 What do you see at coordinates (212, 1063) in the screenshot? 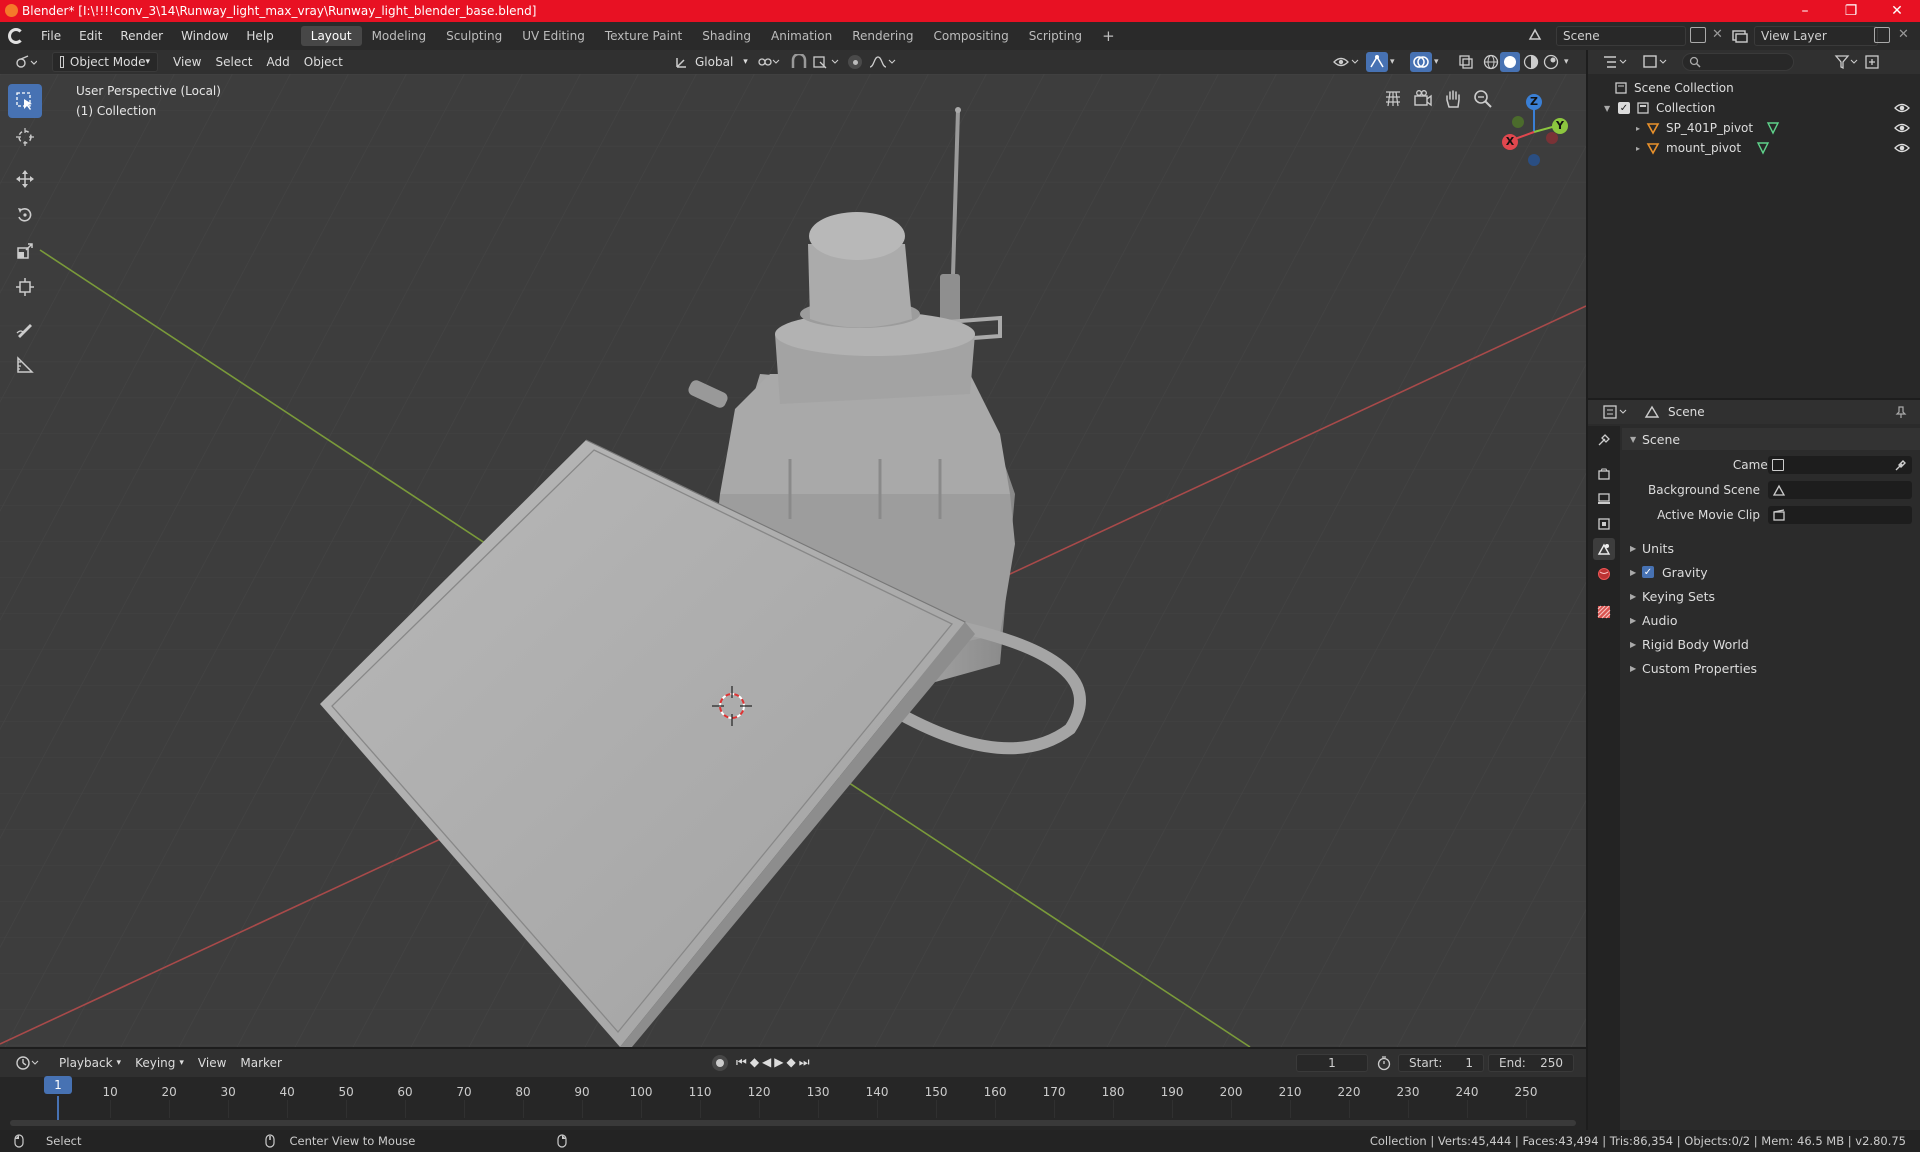
I see `menu-timeline-view: View` at bounding box center [212, 1063].